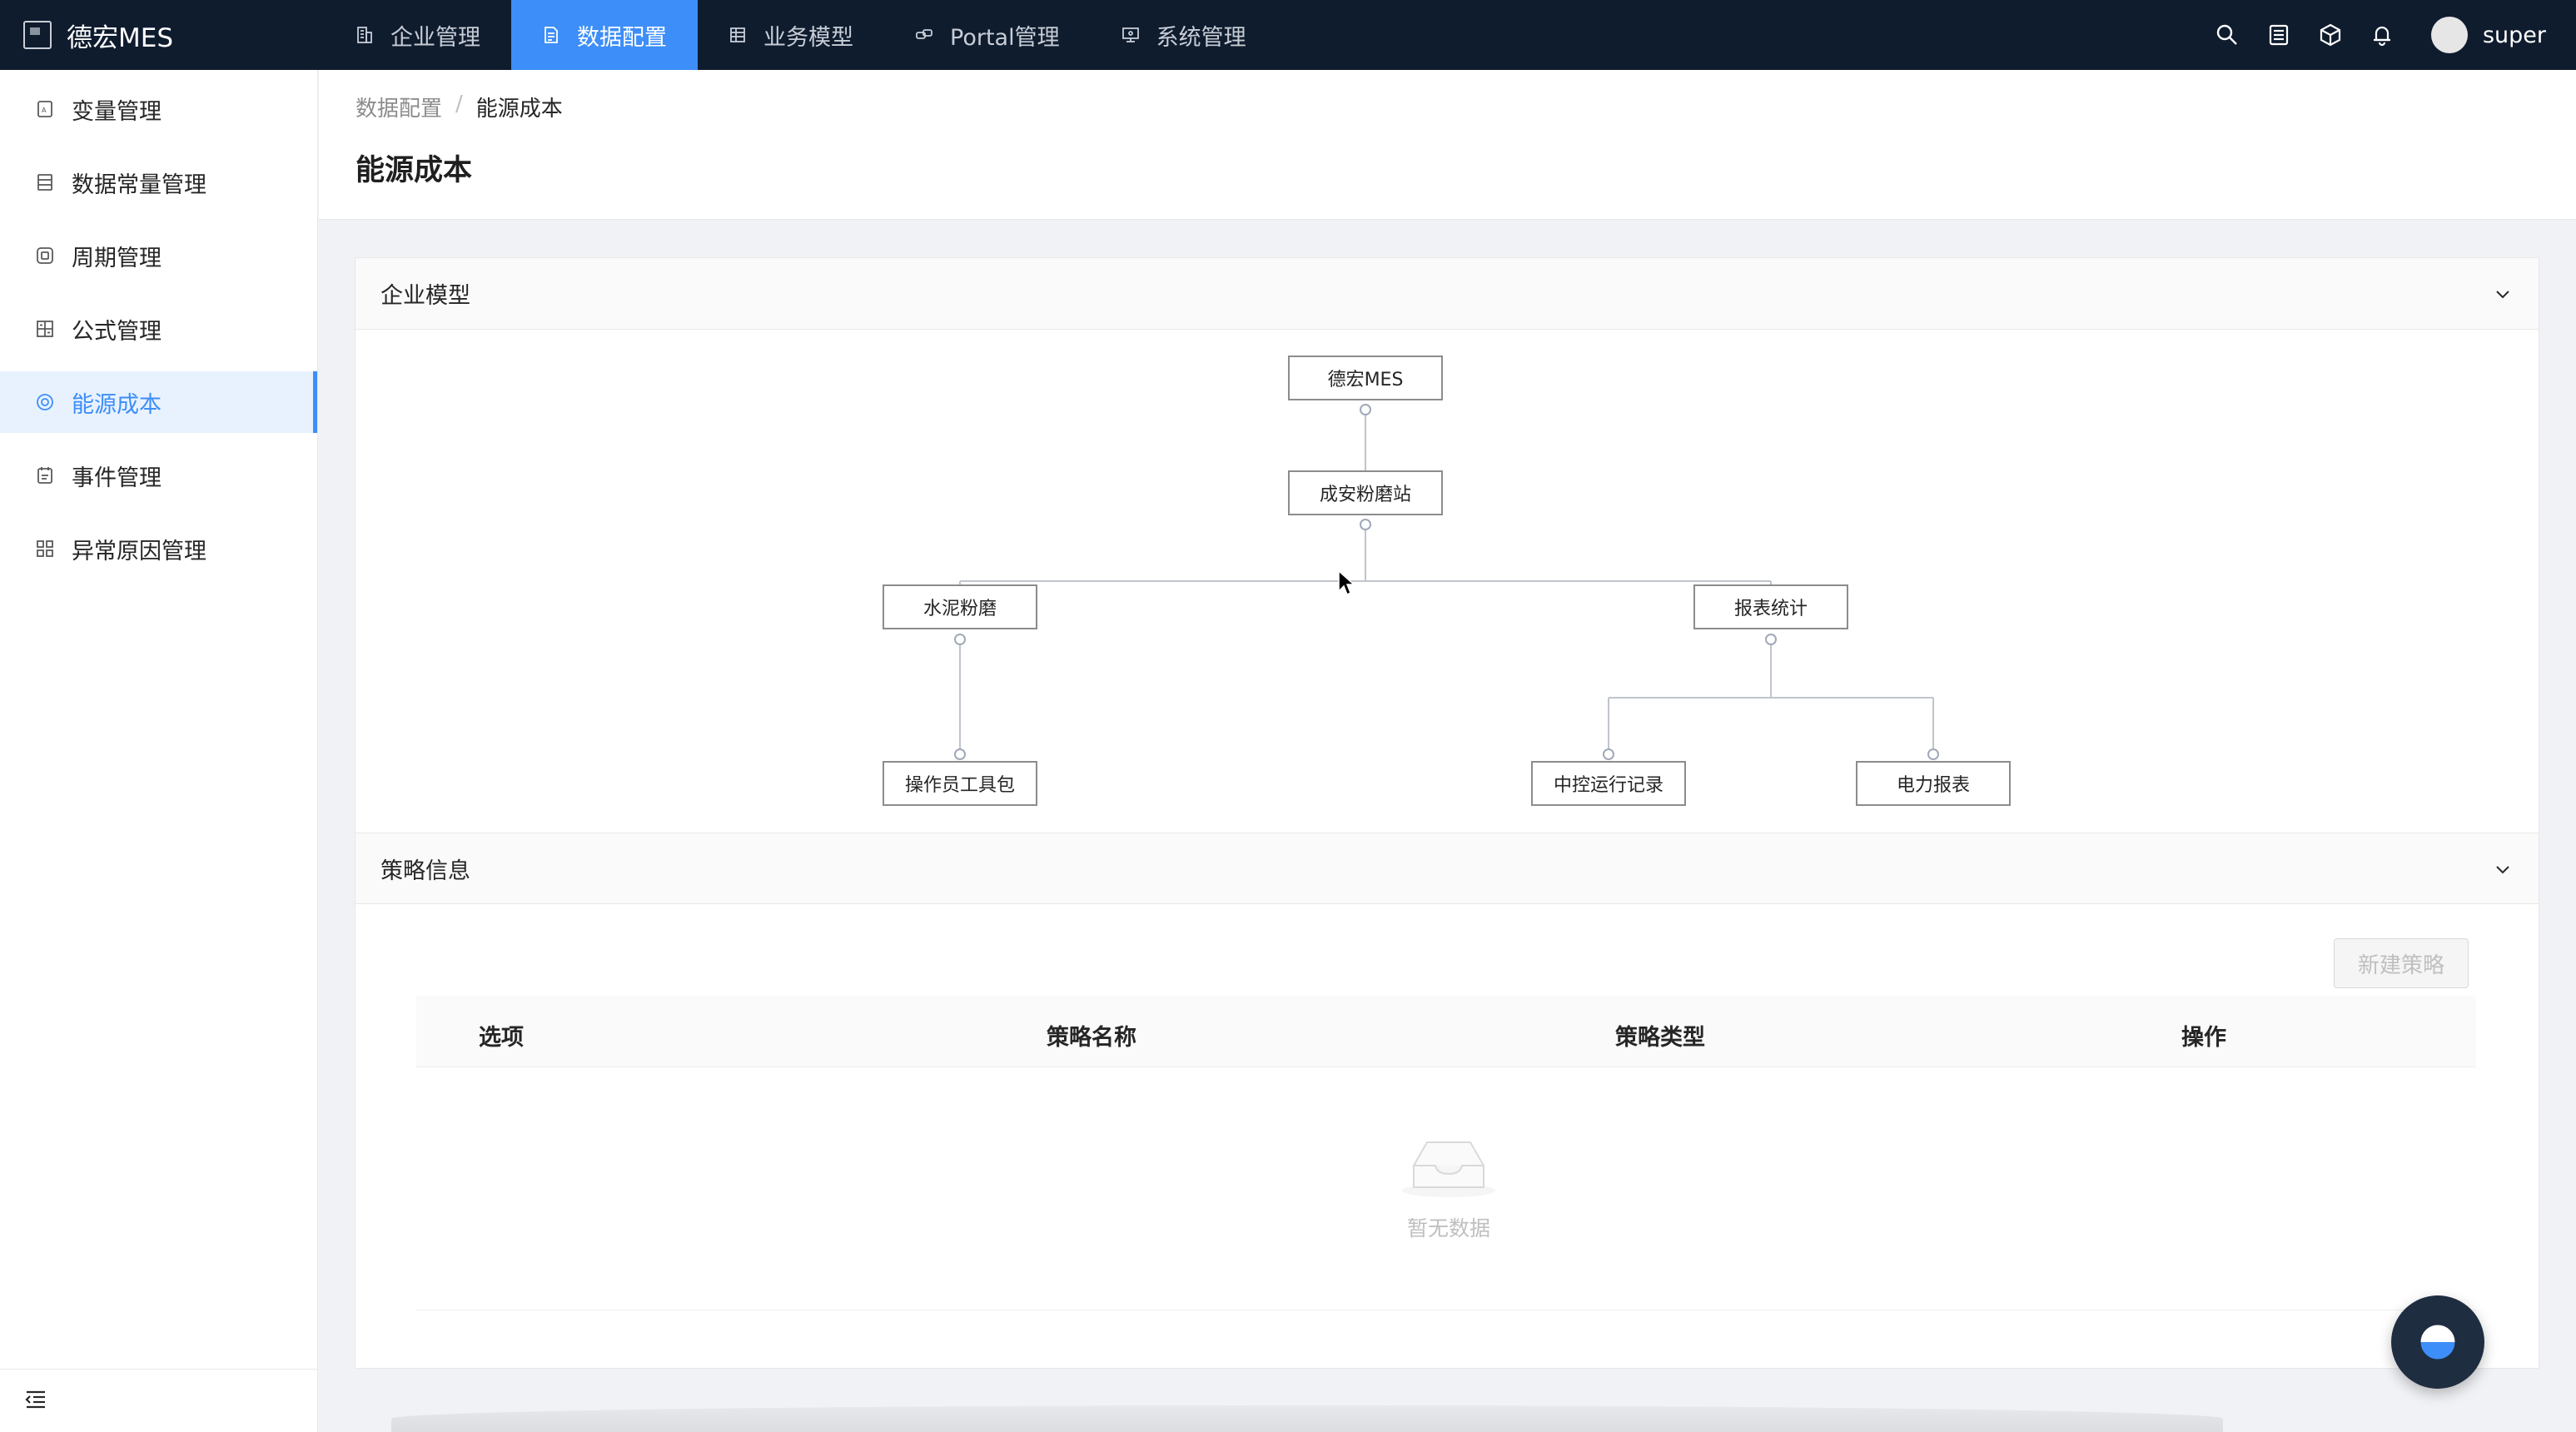 The image size is (2576, 1432). Describe the element at coordinates (1446, 1031) in the screenshot. I see `strategy-table-header: 选项 策略名称 策略类型 操作` at that location.